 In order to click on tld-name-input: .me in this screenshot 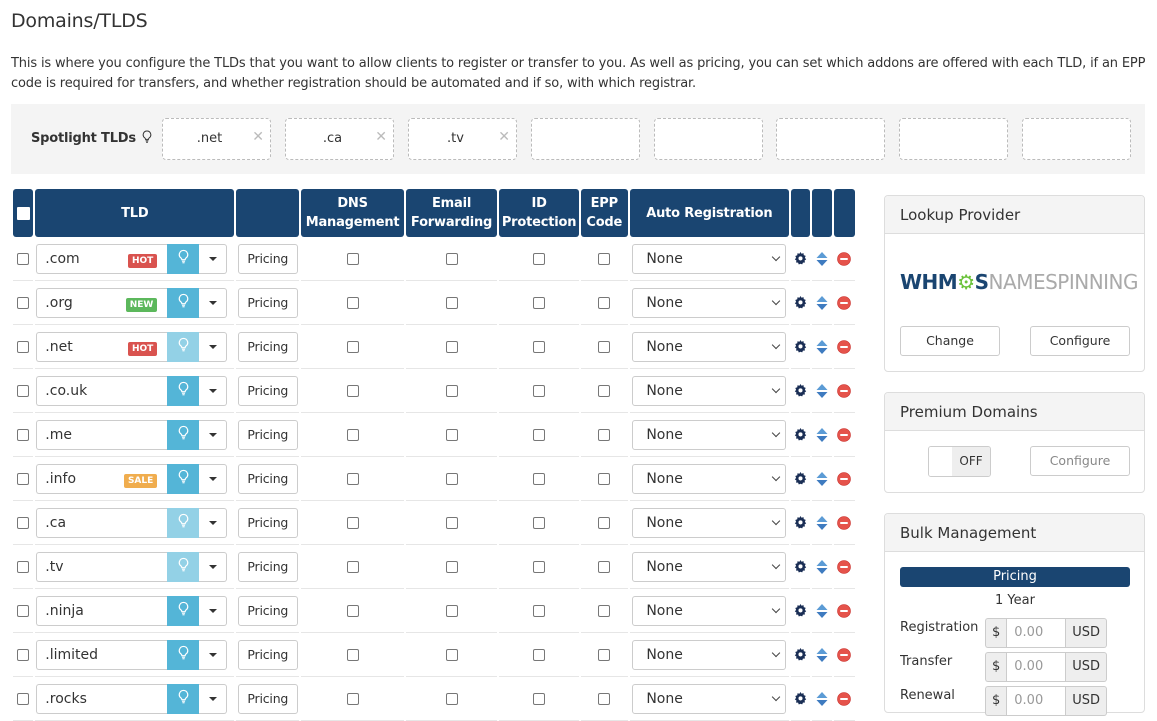, I will do `click(102, 434)`.